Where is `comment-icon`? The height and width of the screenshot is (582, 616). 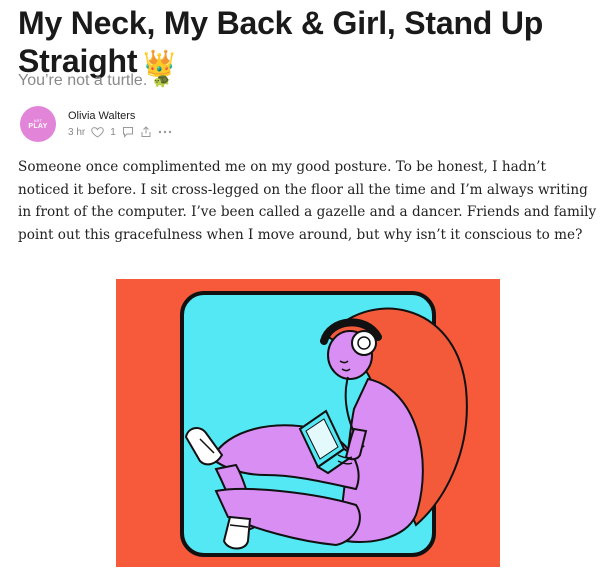
comment-icon is located at coordinates (127, 132).